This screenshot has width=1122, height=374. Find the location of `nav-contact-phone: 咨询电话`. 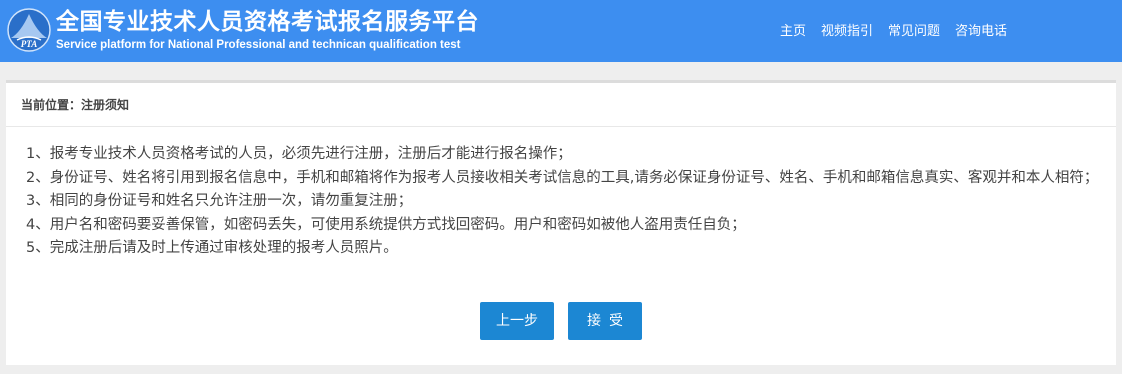

nav-contact-phone: 咨询电话 is located at coordinates (981, 29).